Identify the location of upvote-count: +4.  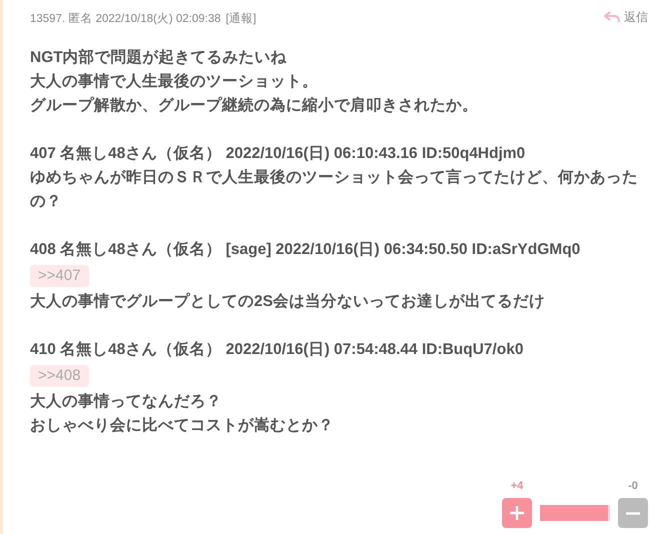
(517, 486).